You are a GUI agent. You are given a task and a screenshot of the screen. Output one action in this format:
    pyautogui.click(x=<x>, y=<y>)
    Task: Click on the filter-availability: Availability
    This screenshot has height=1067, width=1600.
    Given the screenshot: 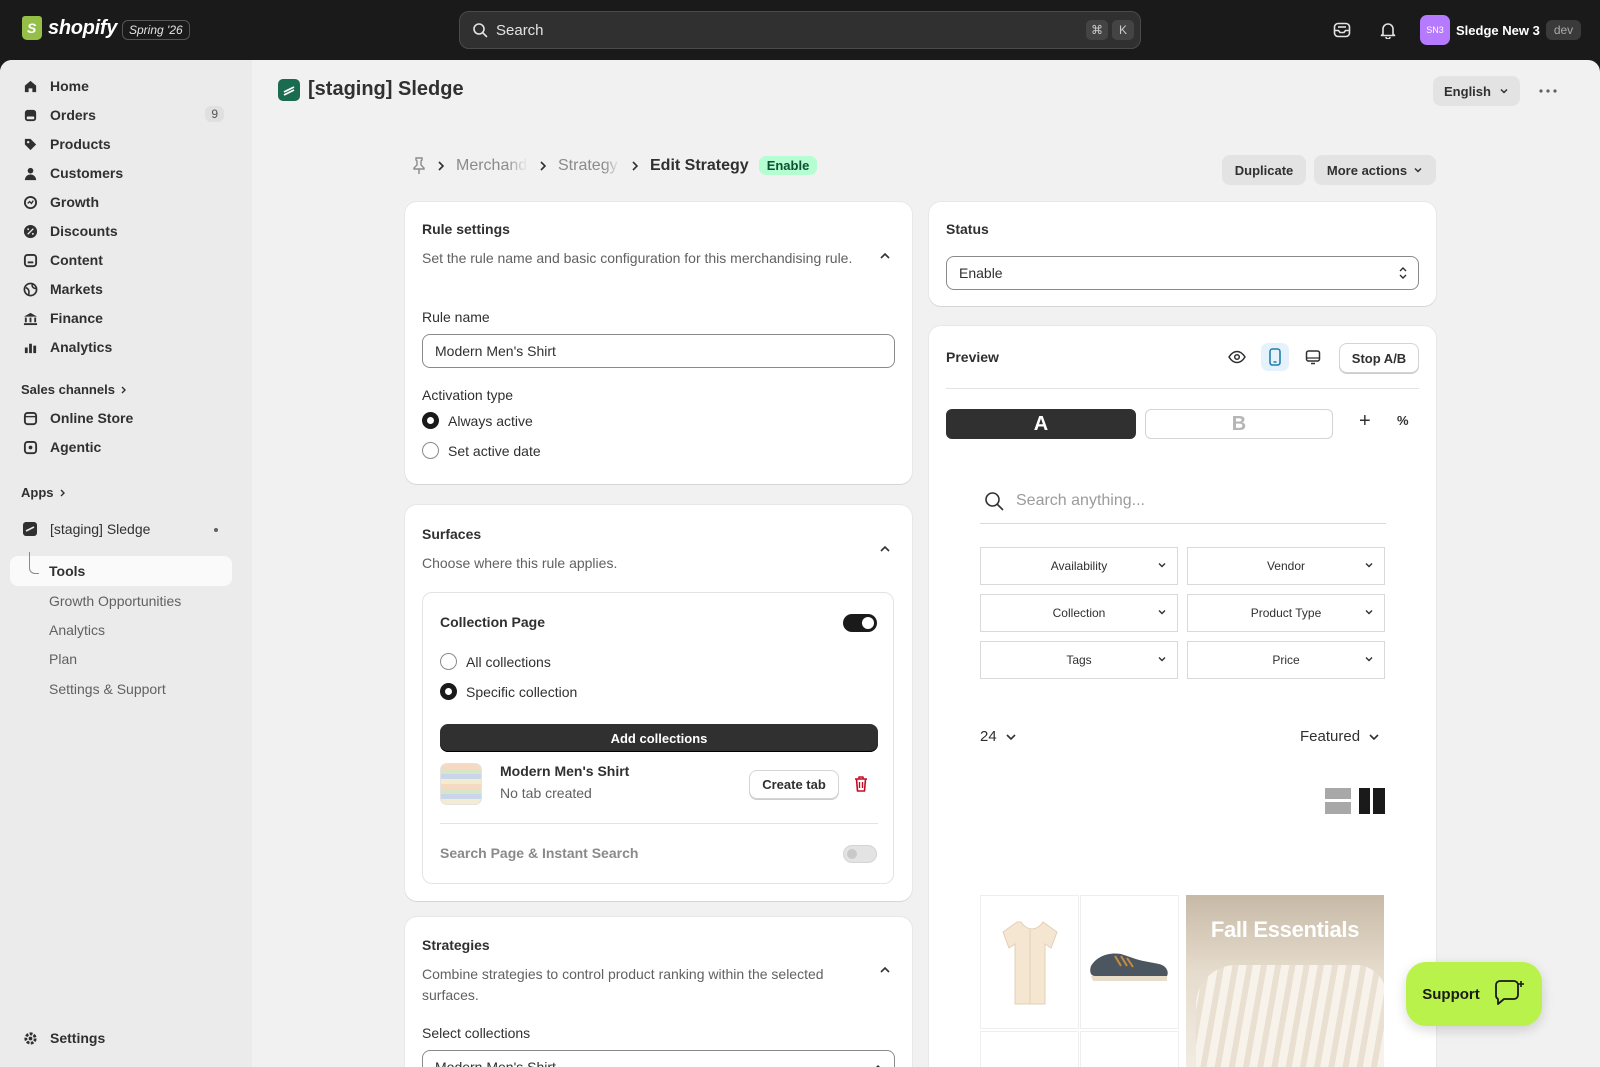 What is the action you would take?
    pyautogui.click(x=1079, y=566)
    